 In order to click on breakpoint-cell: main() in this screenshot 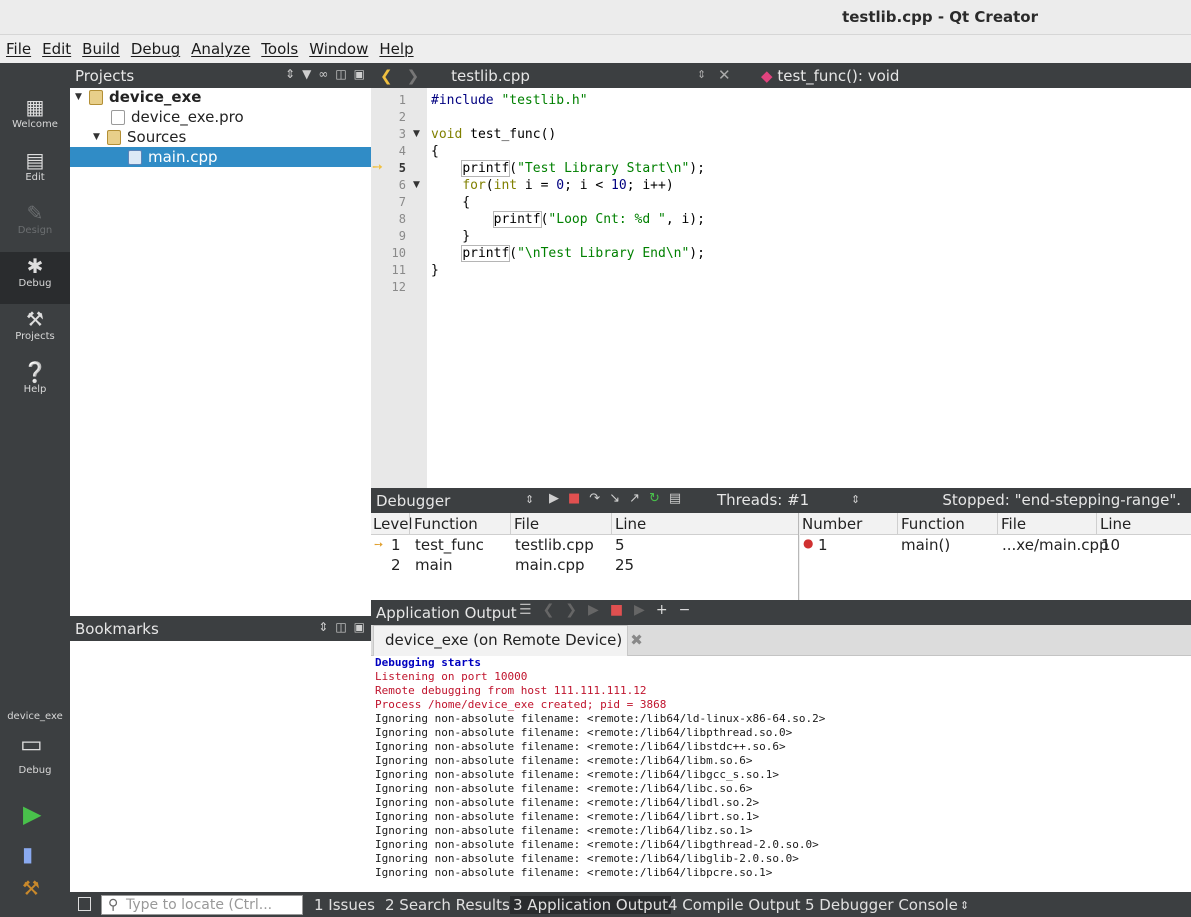, I will do `click(925, 545)`.